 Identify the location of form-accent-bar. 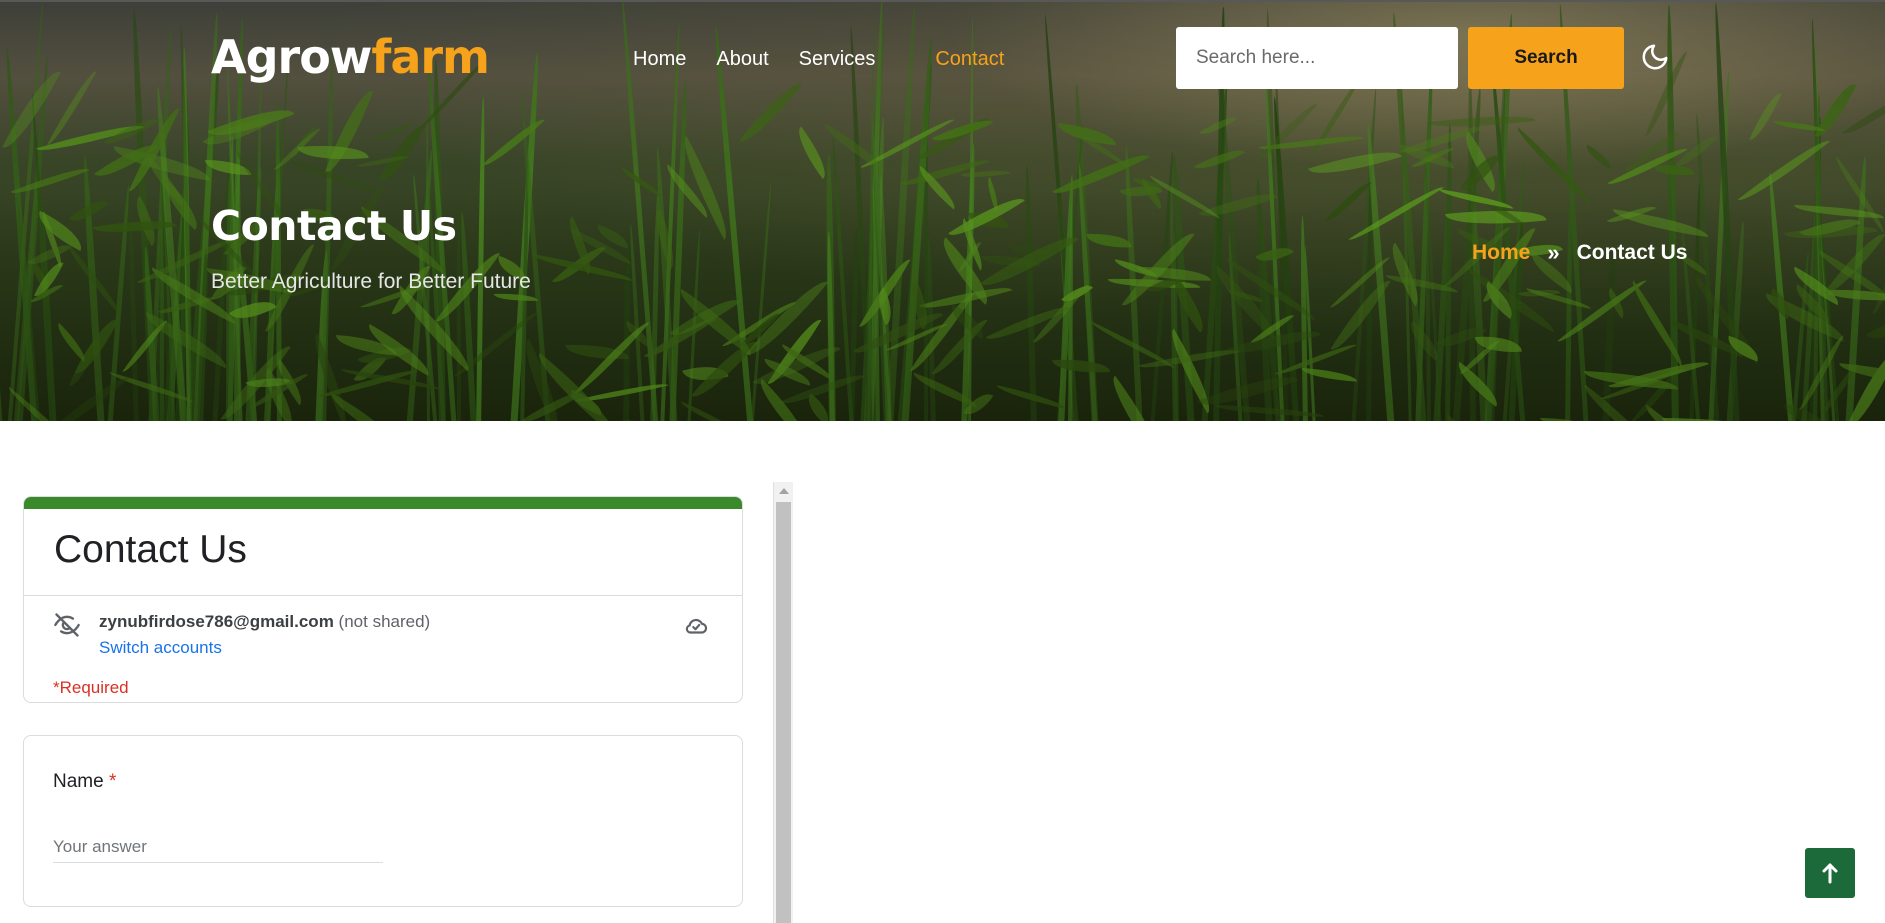
(383, 503).